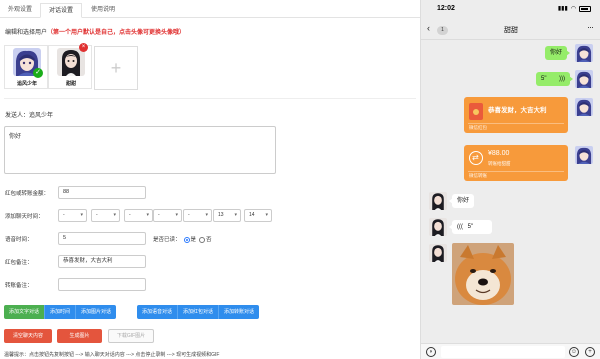 The image size is (600, 359). I want to click on redpacket-text: 恭喜发财，大吉大利, so click(517, 110).